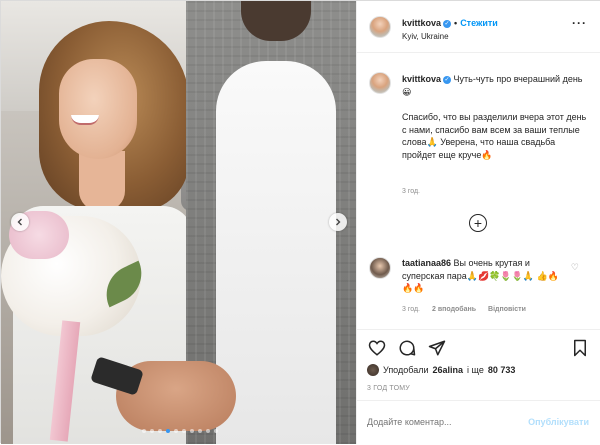  Describe the element at coordinates (373, 370) in the screenshot. I see `liker-avatar` at that location.